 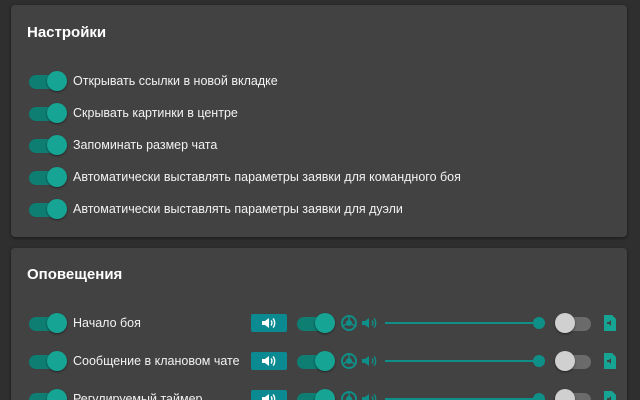 I want to click on notification-row: Начало боя, so click(x=322, y=323).